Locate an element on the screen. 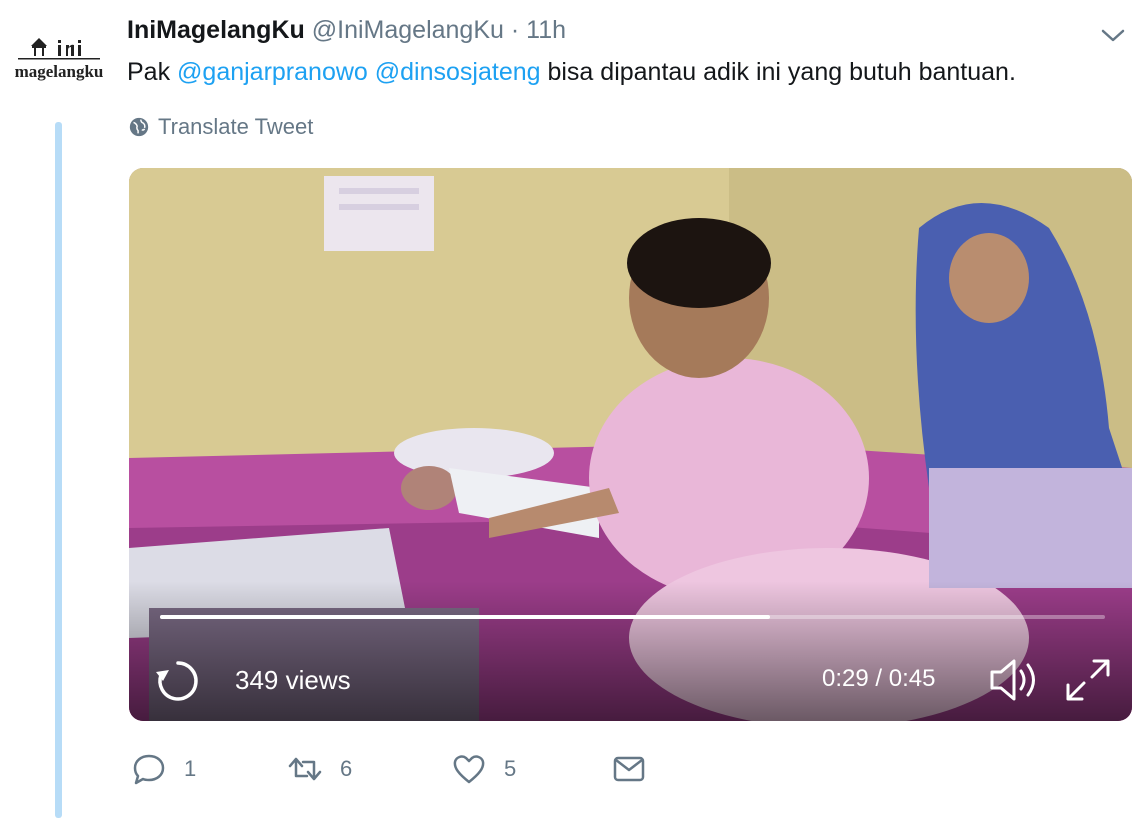  tweet-timestamp: 11h is located at coordinates (546, 30).